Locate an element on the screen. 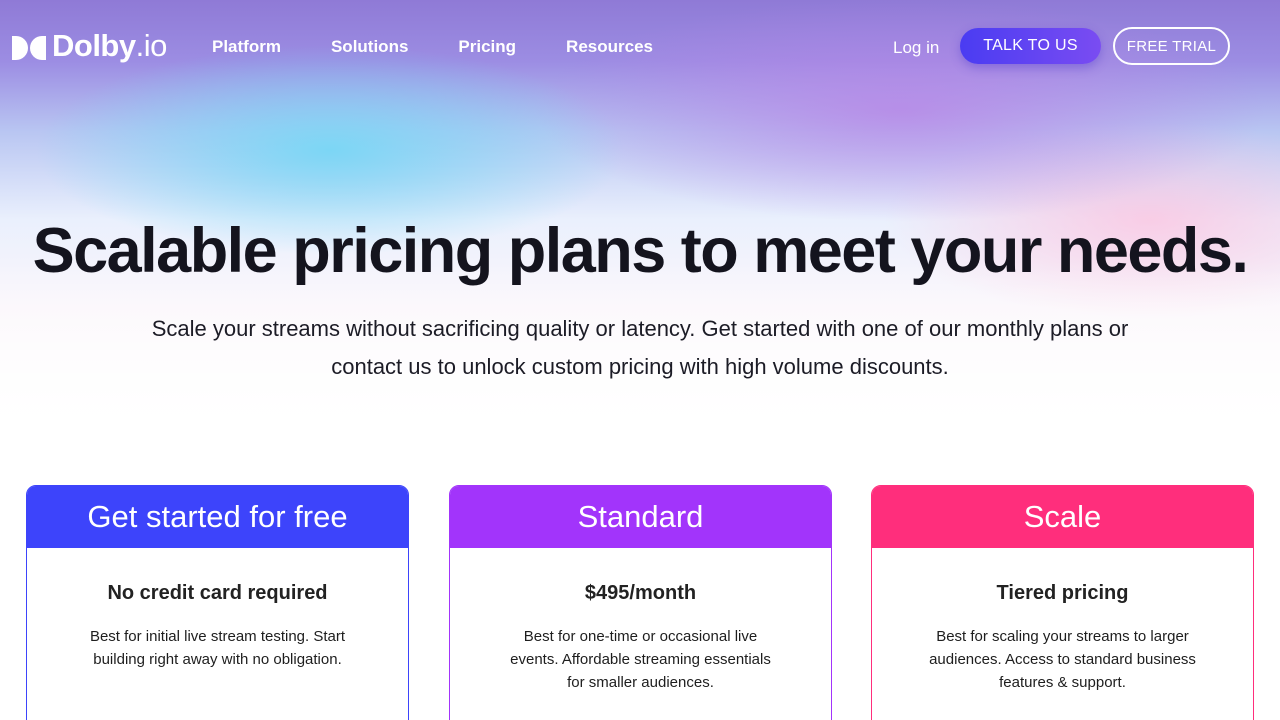  nav-platform: Platform is located at coordinates (246, 47).